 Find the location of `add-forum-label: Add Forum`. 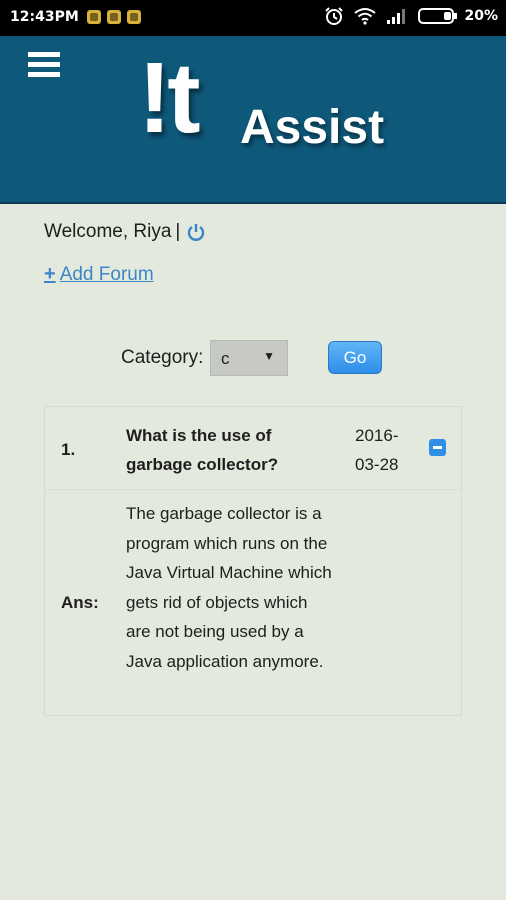

add-forum-label: Add Forum is located at coordinates (106, 274).